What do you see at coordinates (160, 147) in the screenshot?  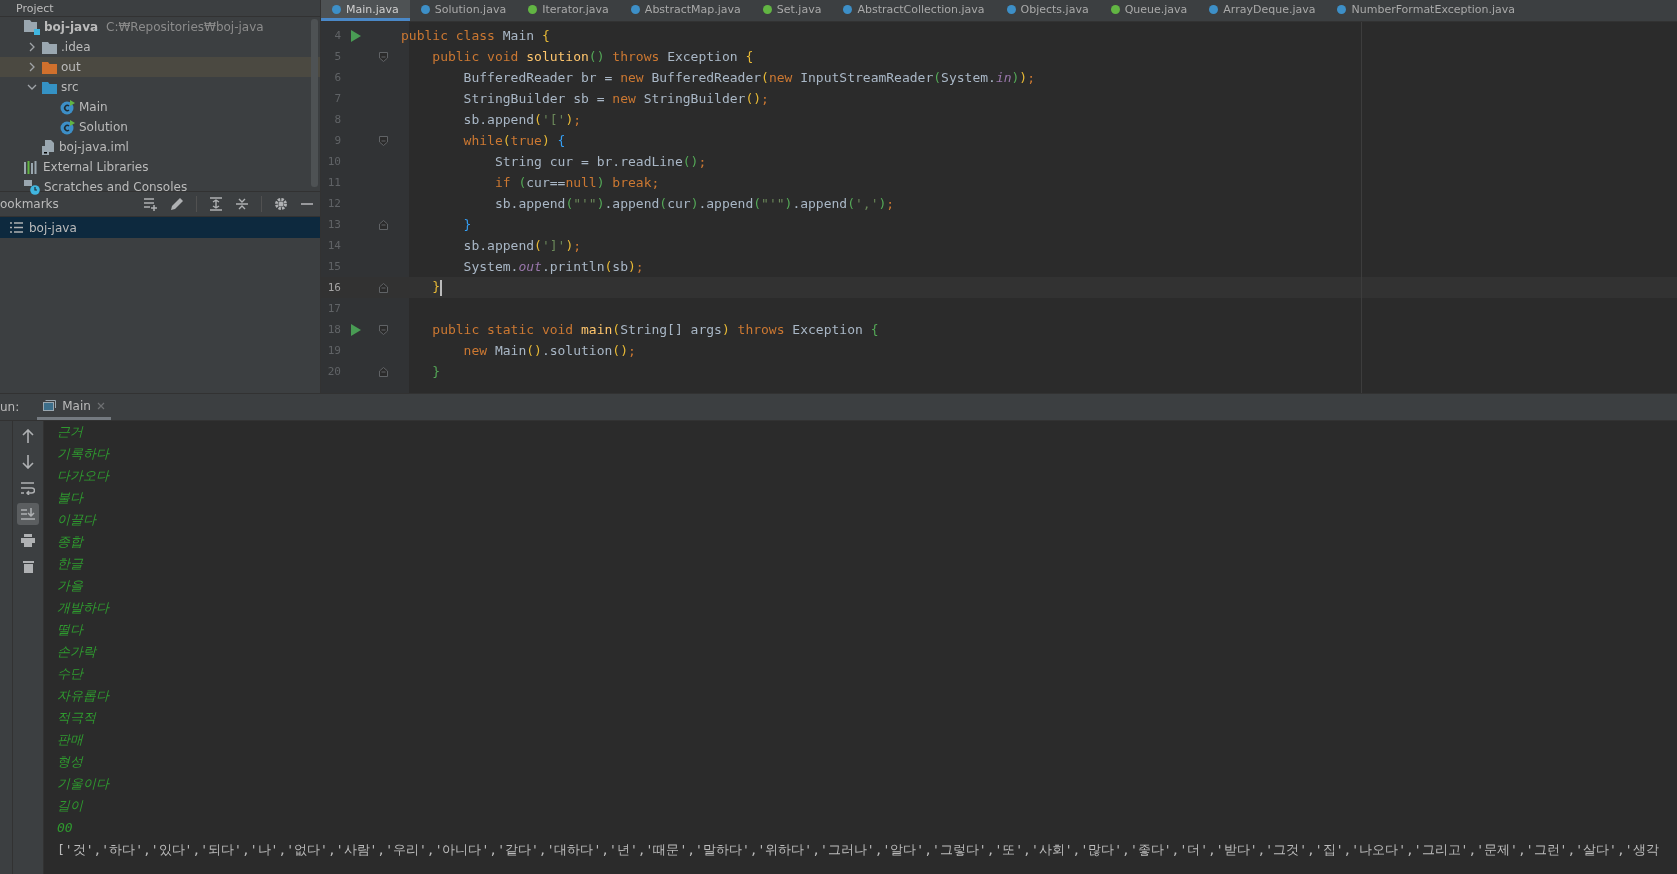 I see `tree-item: boj-java.iml` at bounding box center [160, 147].